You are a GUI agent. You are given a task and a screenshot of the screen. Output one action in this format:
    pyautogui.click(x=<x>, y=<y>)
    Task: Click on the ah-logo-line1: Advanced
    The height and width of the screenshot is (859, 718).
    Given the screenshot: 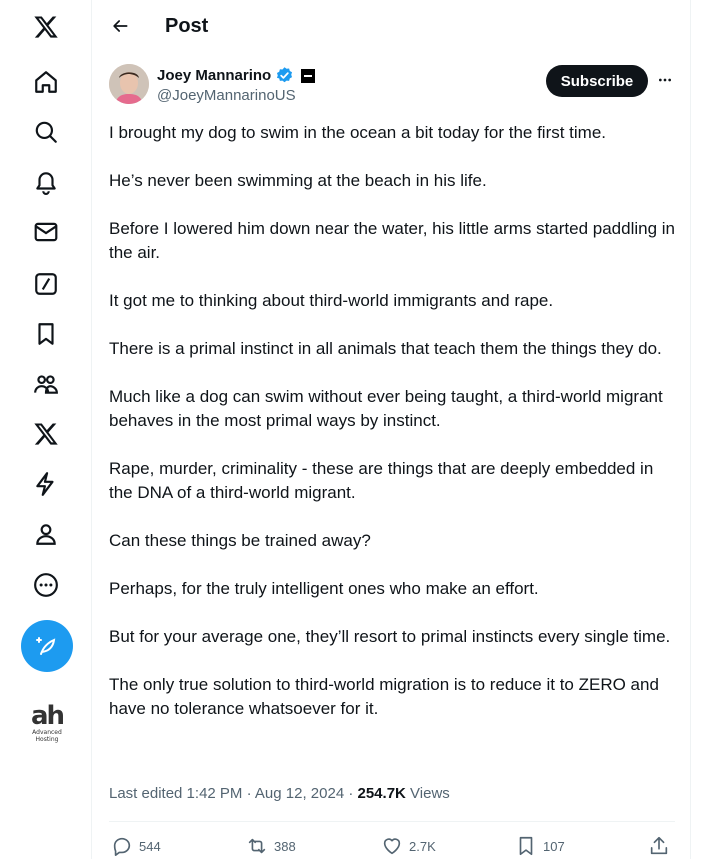 What is the action you would take?
    pyautogui.click(x=47, y=732)
    